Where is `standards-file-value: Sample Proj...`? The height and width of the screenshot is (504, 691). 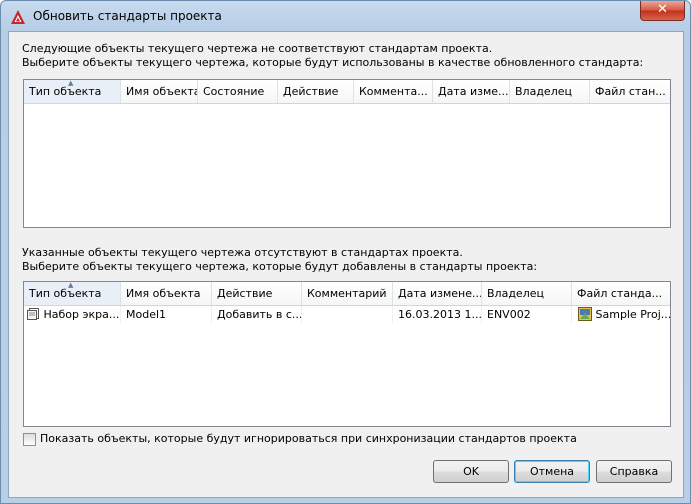
standards-file-value: Sample Proj... is located at coordinates (633, 314).